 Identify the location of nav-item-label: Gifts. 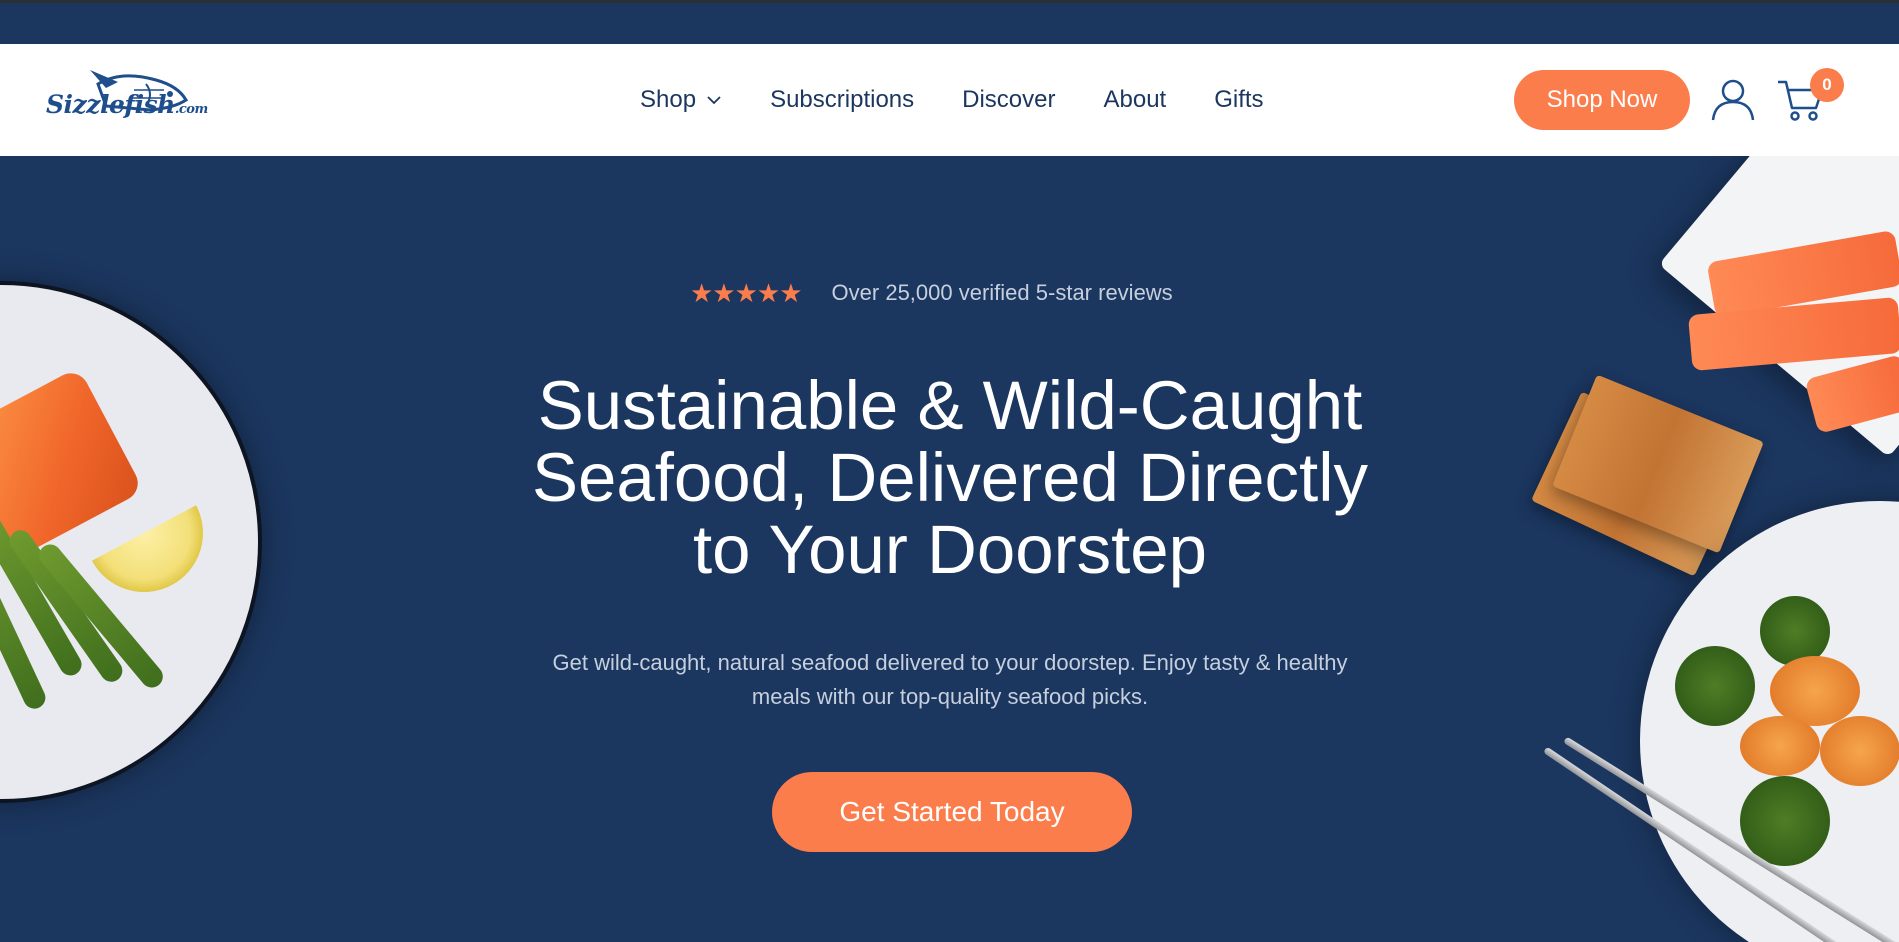
(1239, 99).